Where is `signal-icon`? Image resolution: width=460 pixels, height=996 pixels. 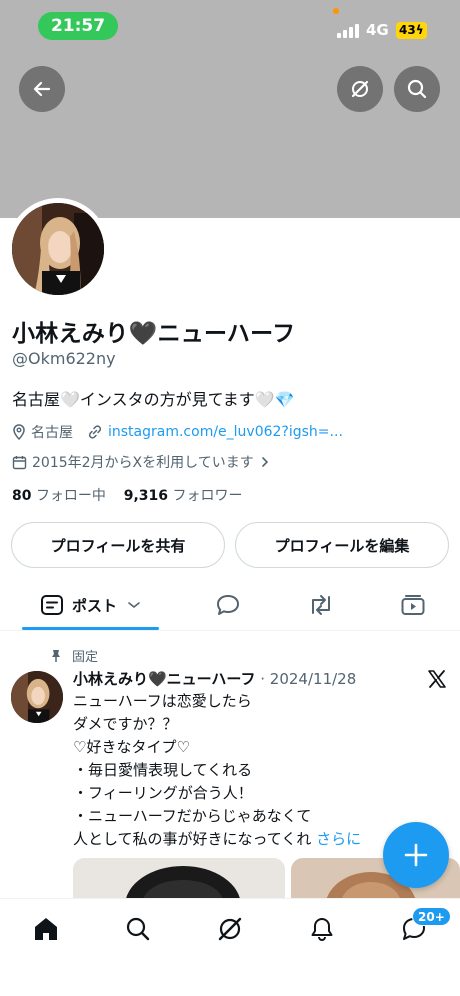 signal-icon is located at coordinates (349, 30).